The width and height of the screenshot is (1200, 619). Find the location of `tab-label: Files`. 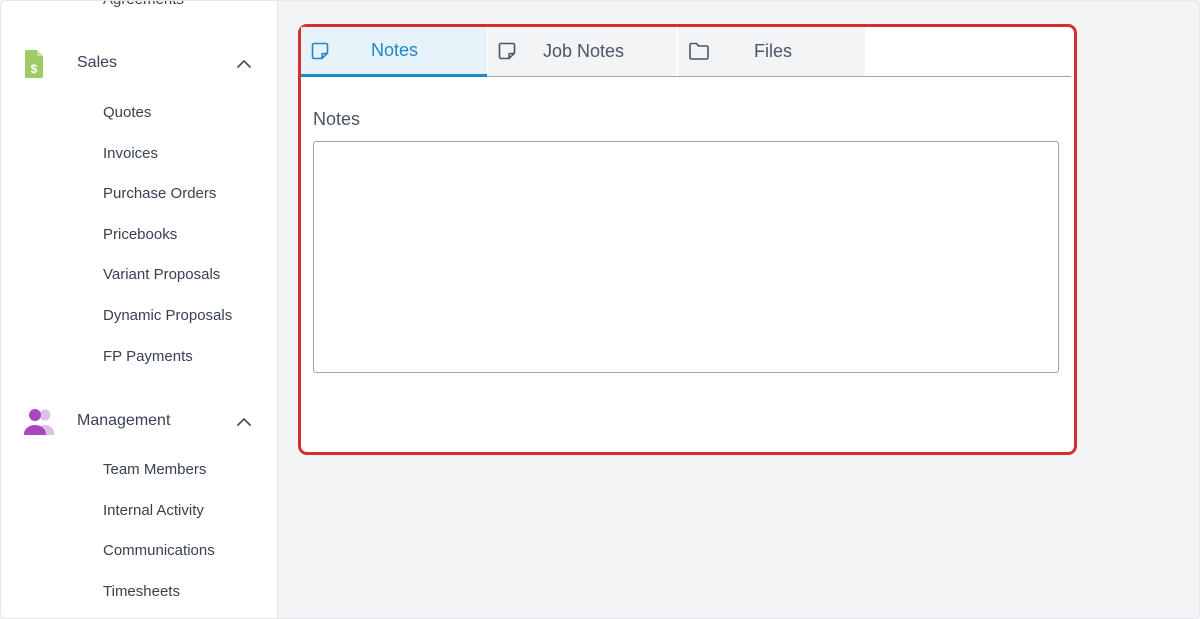

tab-label: Files is located at coordinates (773, 51).